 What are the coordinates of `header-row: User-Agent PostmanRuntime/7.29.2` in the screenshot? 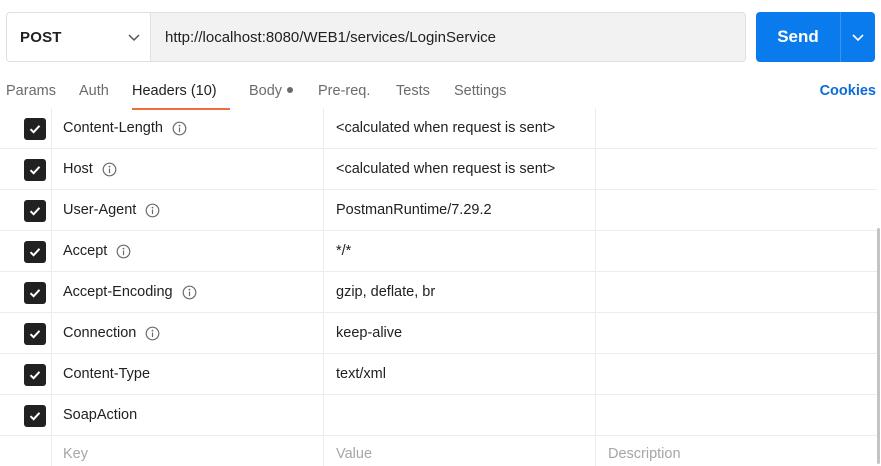 It's located at (438, 210).